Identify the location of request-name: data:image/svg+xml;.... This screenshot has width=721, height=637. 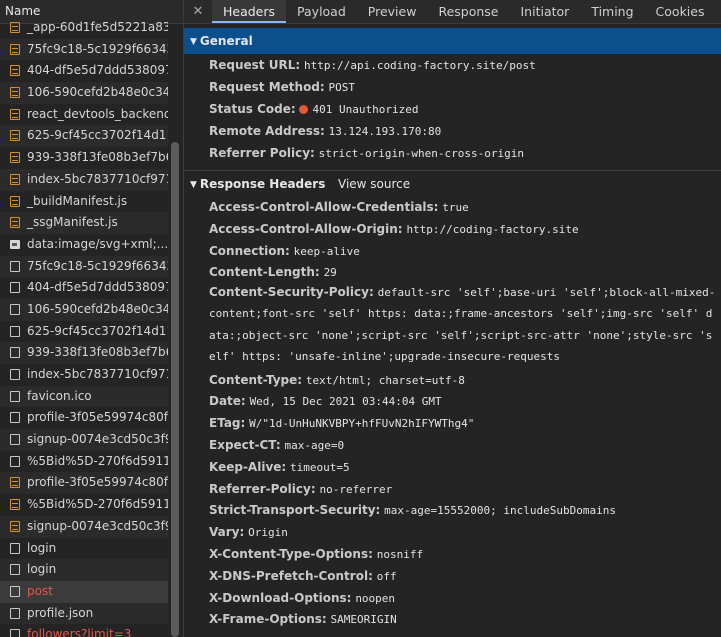
(97, 243).